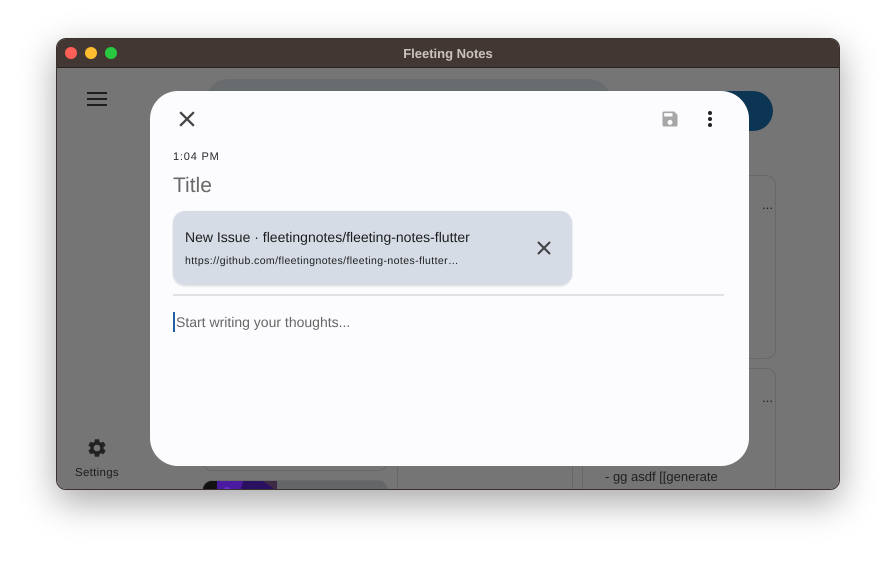 The width and height of the screenshot is (896, 564). I want to click on link-title: New Issue · fleetingnotes/fleeting-notes-flutter, so click(327, 237).